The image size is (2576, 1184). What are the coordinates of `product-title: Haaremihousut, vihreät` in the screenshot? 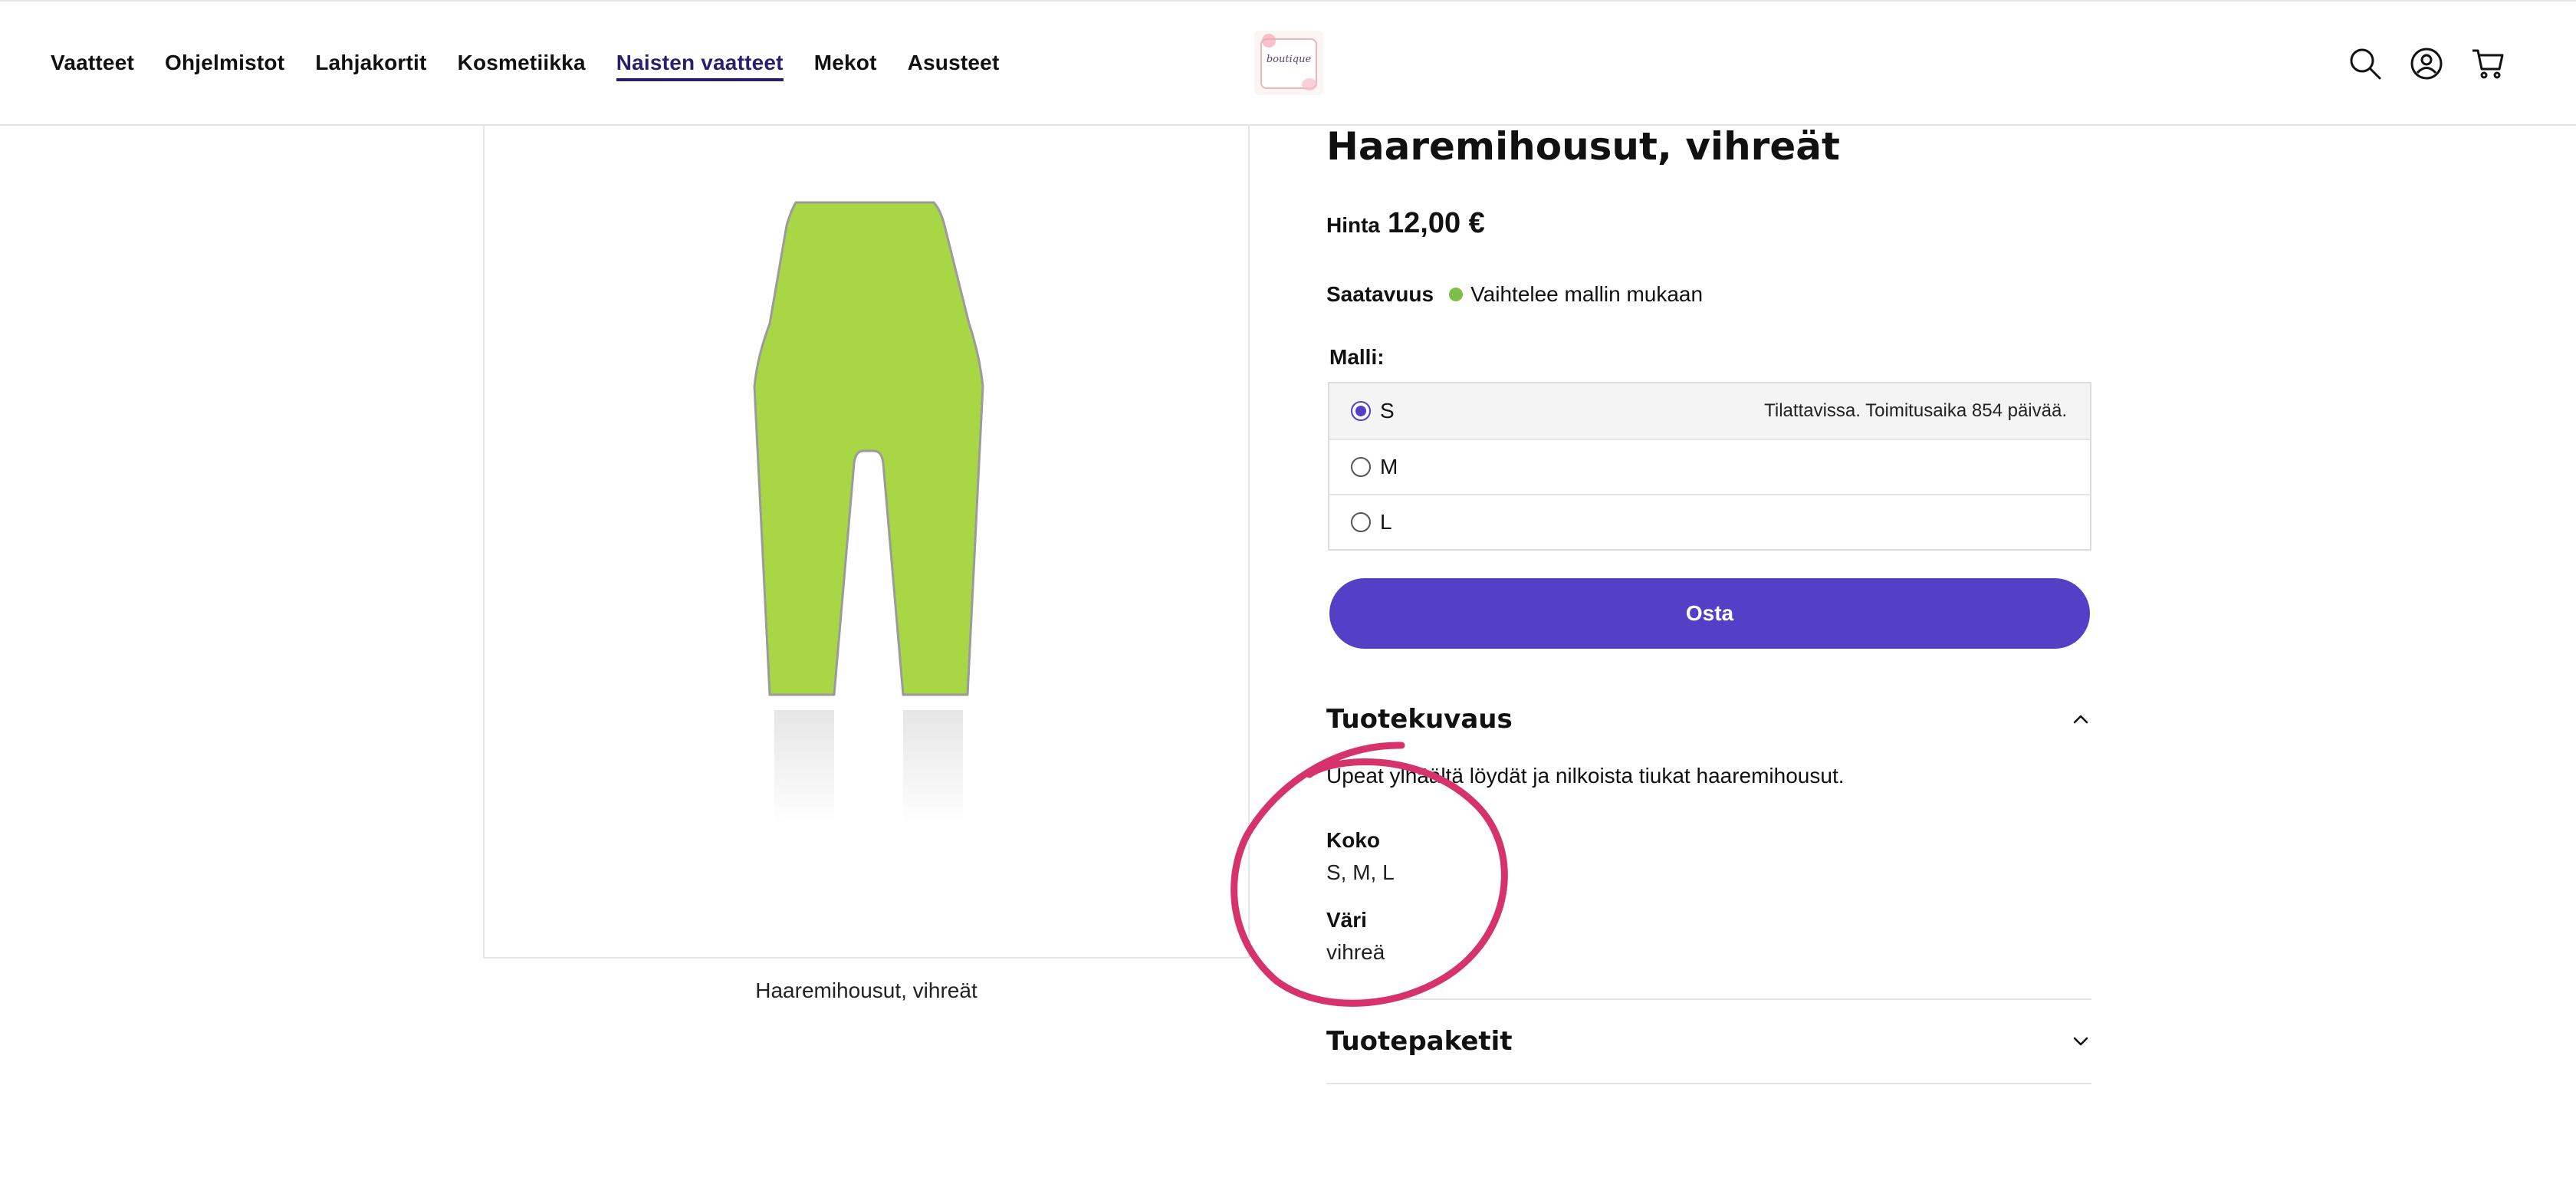 It's located at (1583, 146).